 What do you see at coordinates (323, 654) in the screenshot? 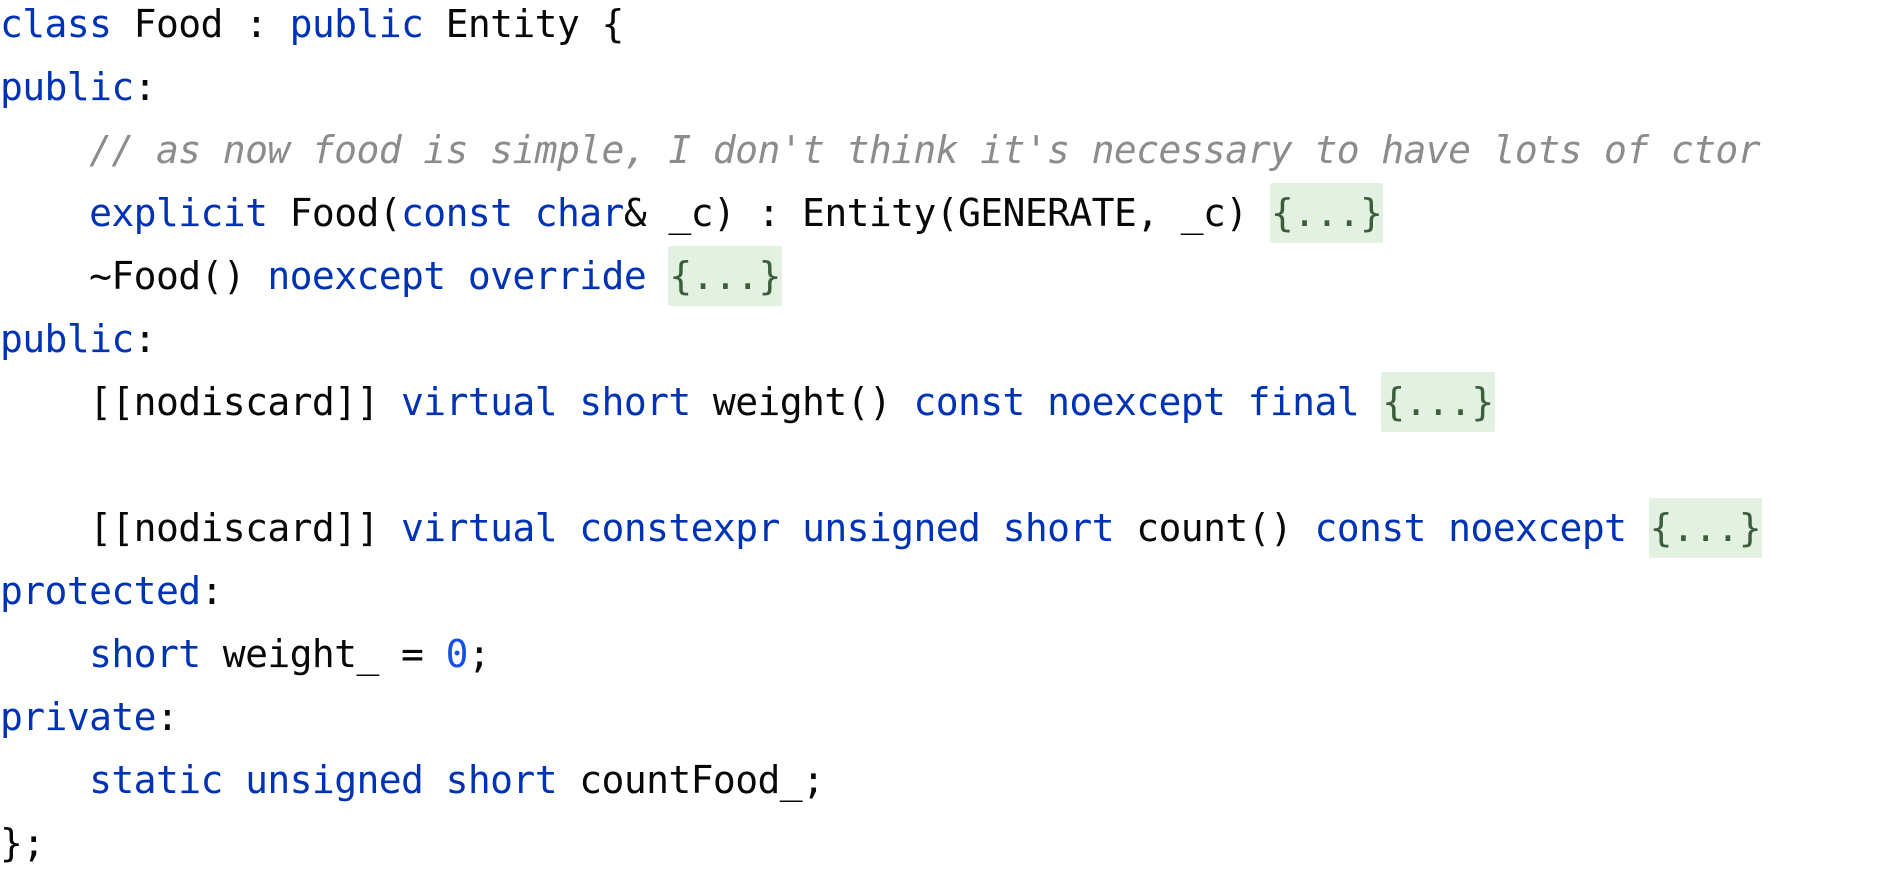
I see `code-token: weight_ =` at bounding box center [323, 654].